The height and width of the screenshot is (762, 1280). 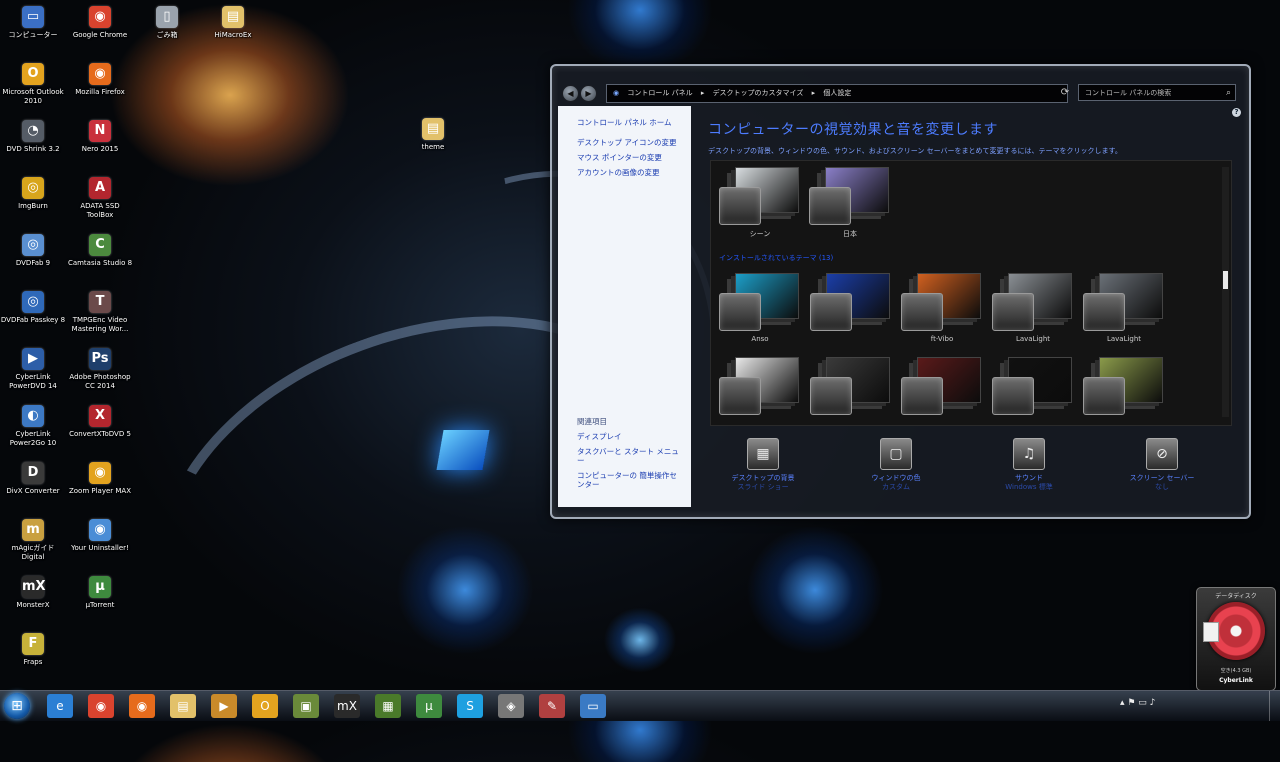 I want to click on change-account-picture-link: アカウントの画像の変更, so click(x=627, y=172).